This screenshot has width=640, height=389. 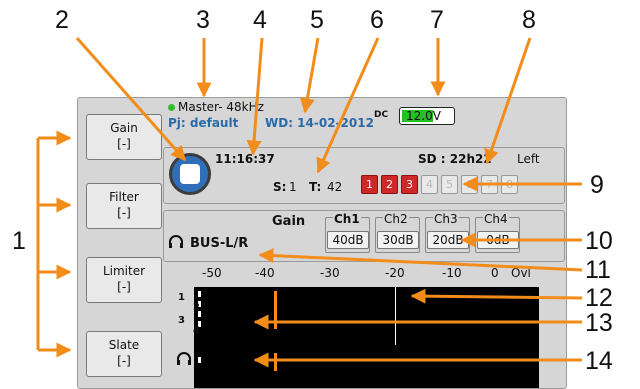 I want to click on meter-scale-tick: 0, so click(x=495, y=273).